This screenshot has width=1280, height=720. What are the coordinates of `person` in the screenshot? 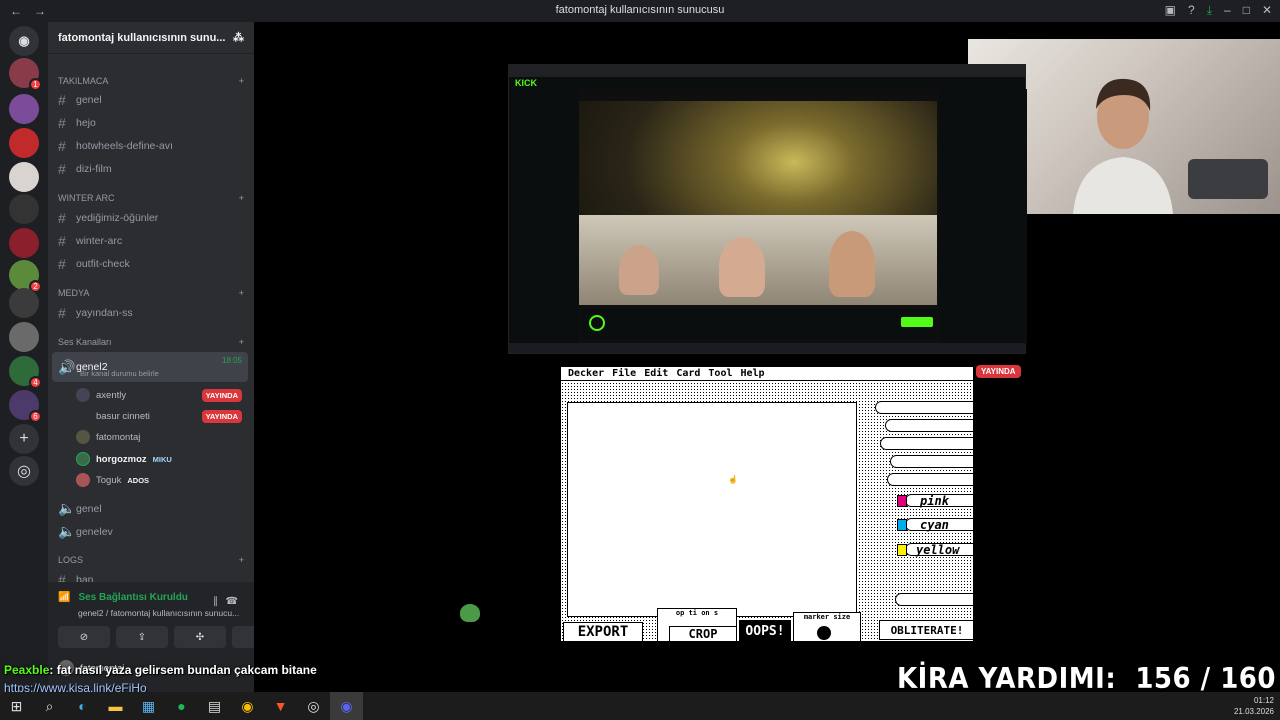 It's located at (742, 267).